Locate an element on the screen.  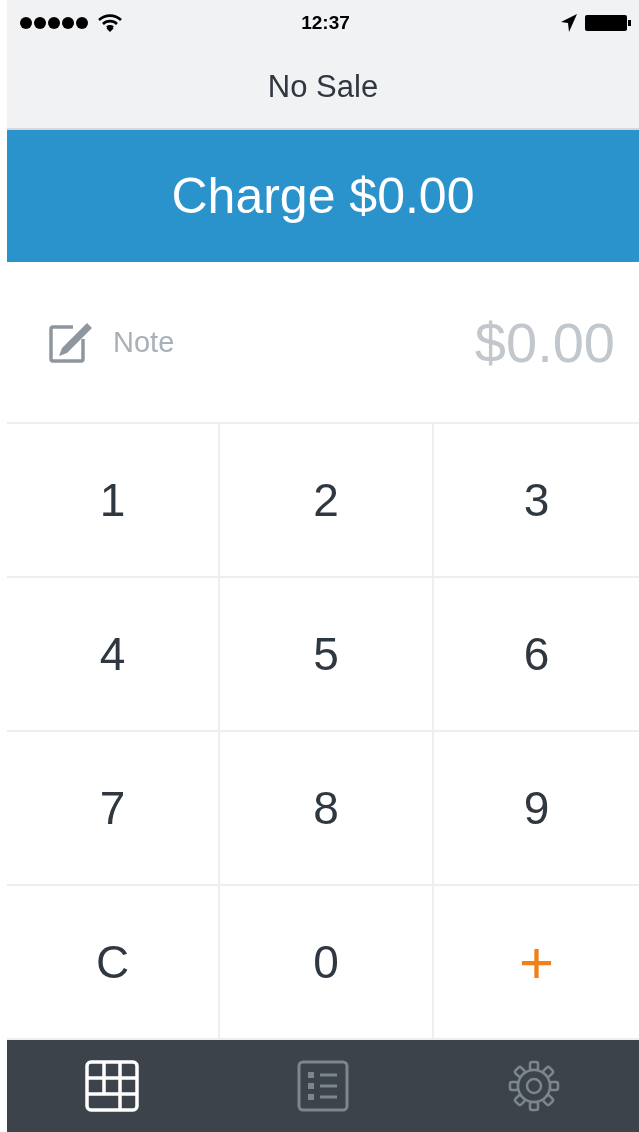
digit-key: 4 is located at coordinates (113, 655).